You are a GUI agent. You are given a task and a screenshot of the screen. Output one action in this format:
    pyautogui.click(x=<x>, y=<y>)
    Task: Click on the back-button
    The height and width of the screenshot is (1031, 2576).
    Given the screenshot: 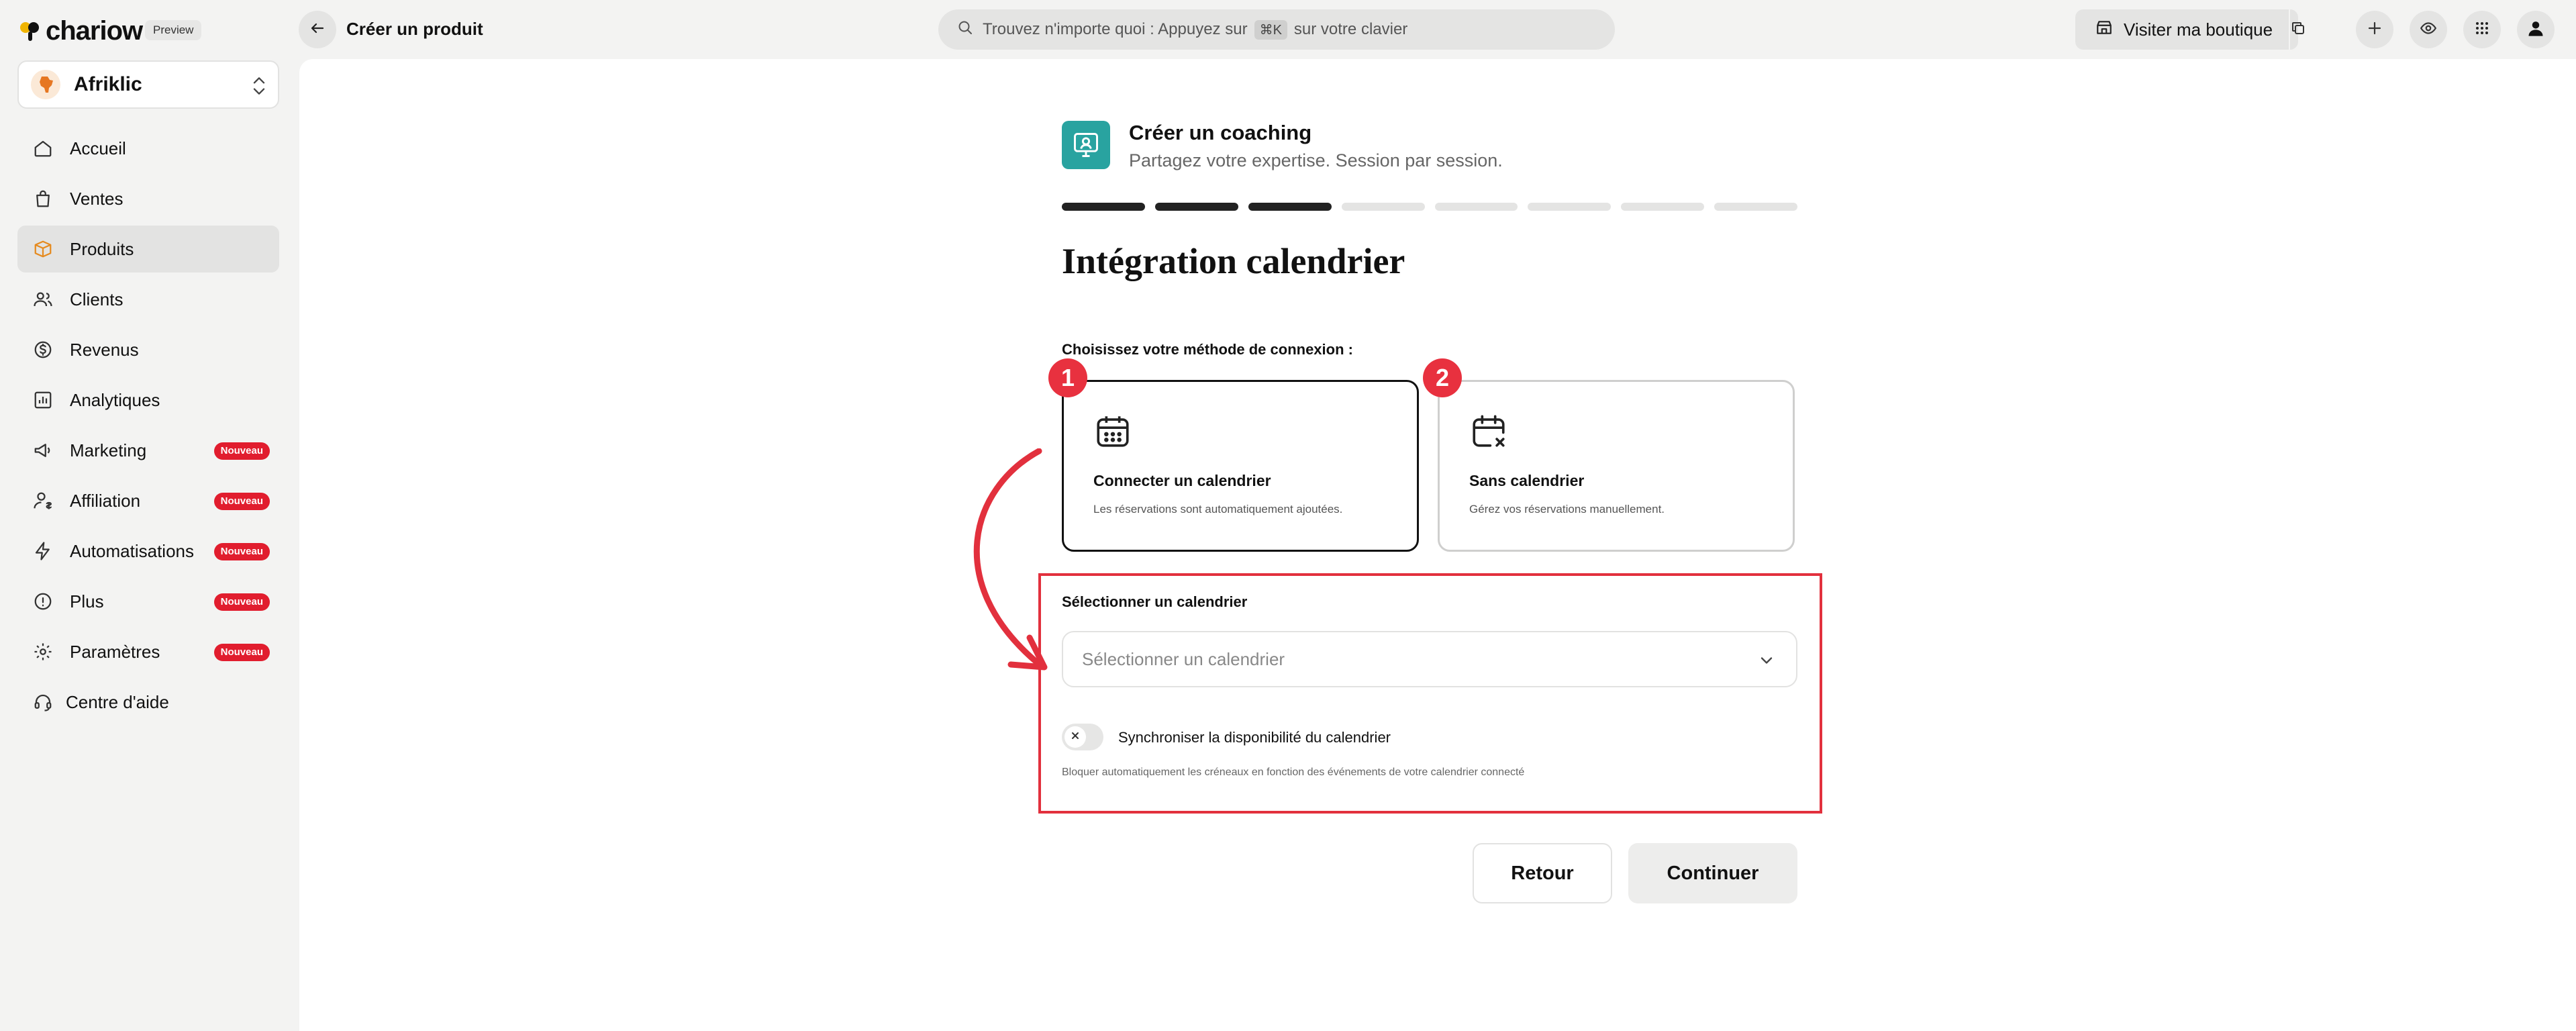 What is the action you would take?
    pyautogui.click(x=317, y=30)
    